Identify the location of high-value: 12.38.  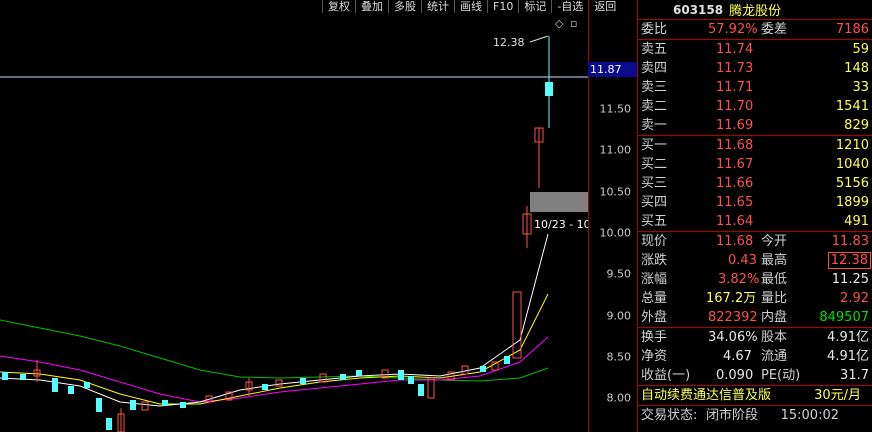
(849, 260).